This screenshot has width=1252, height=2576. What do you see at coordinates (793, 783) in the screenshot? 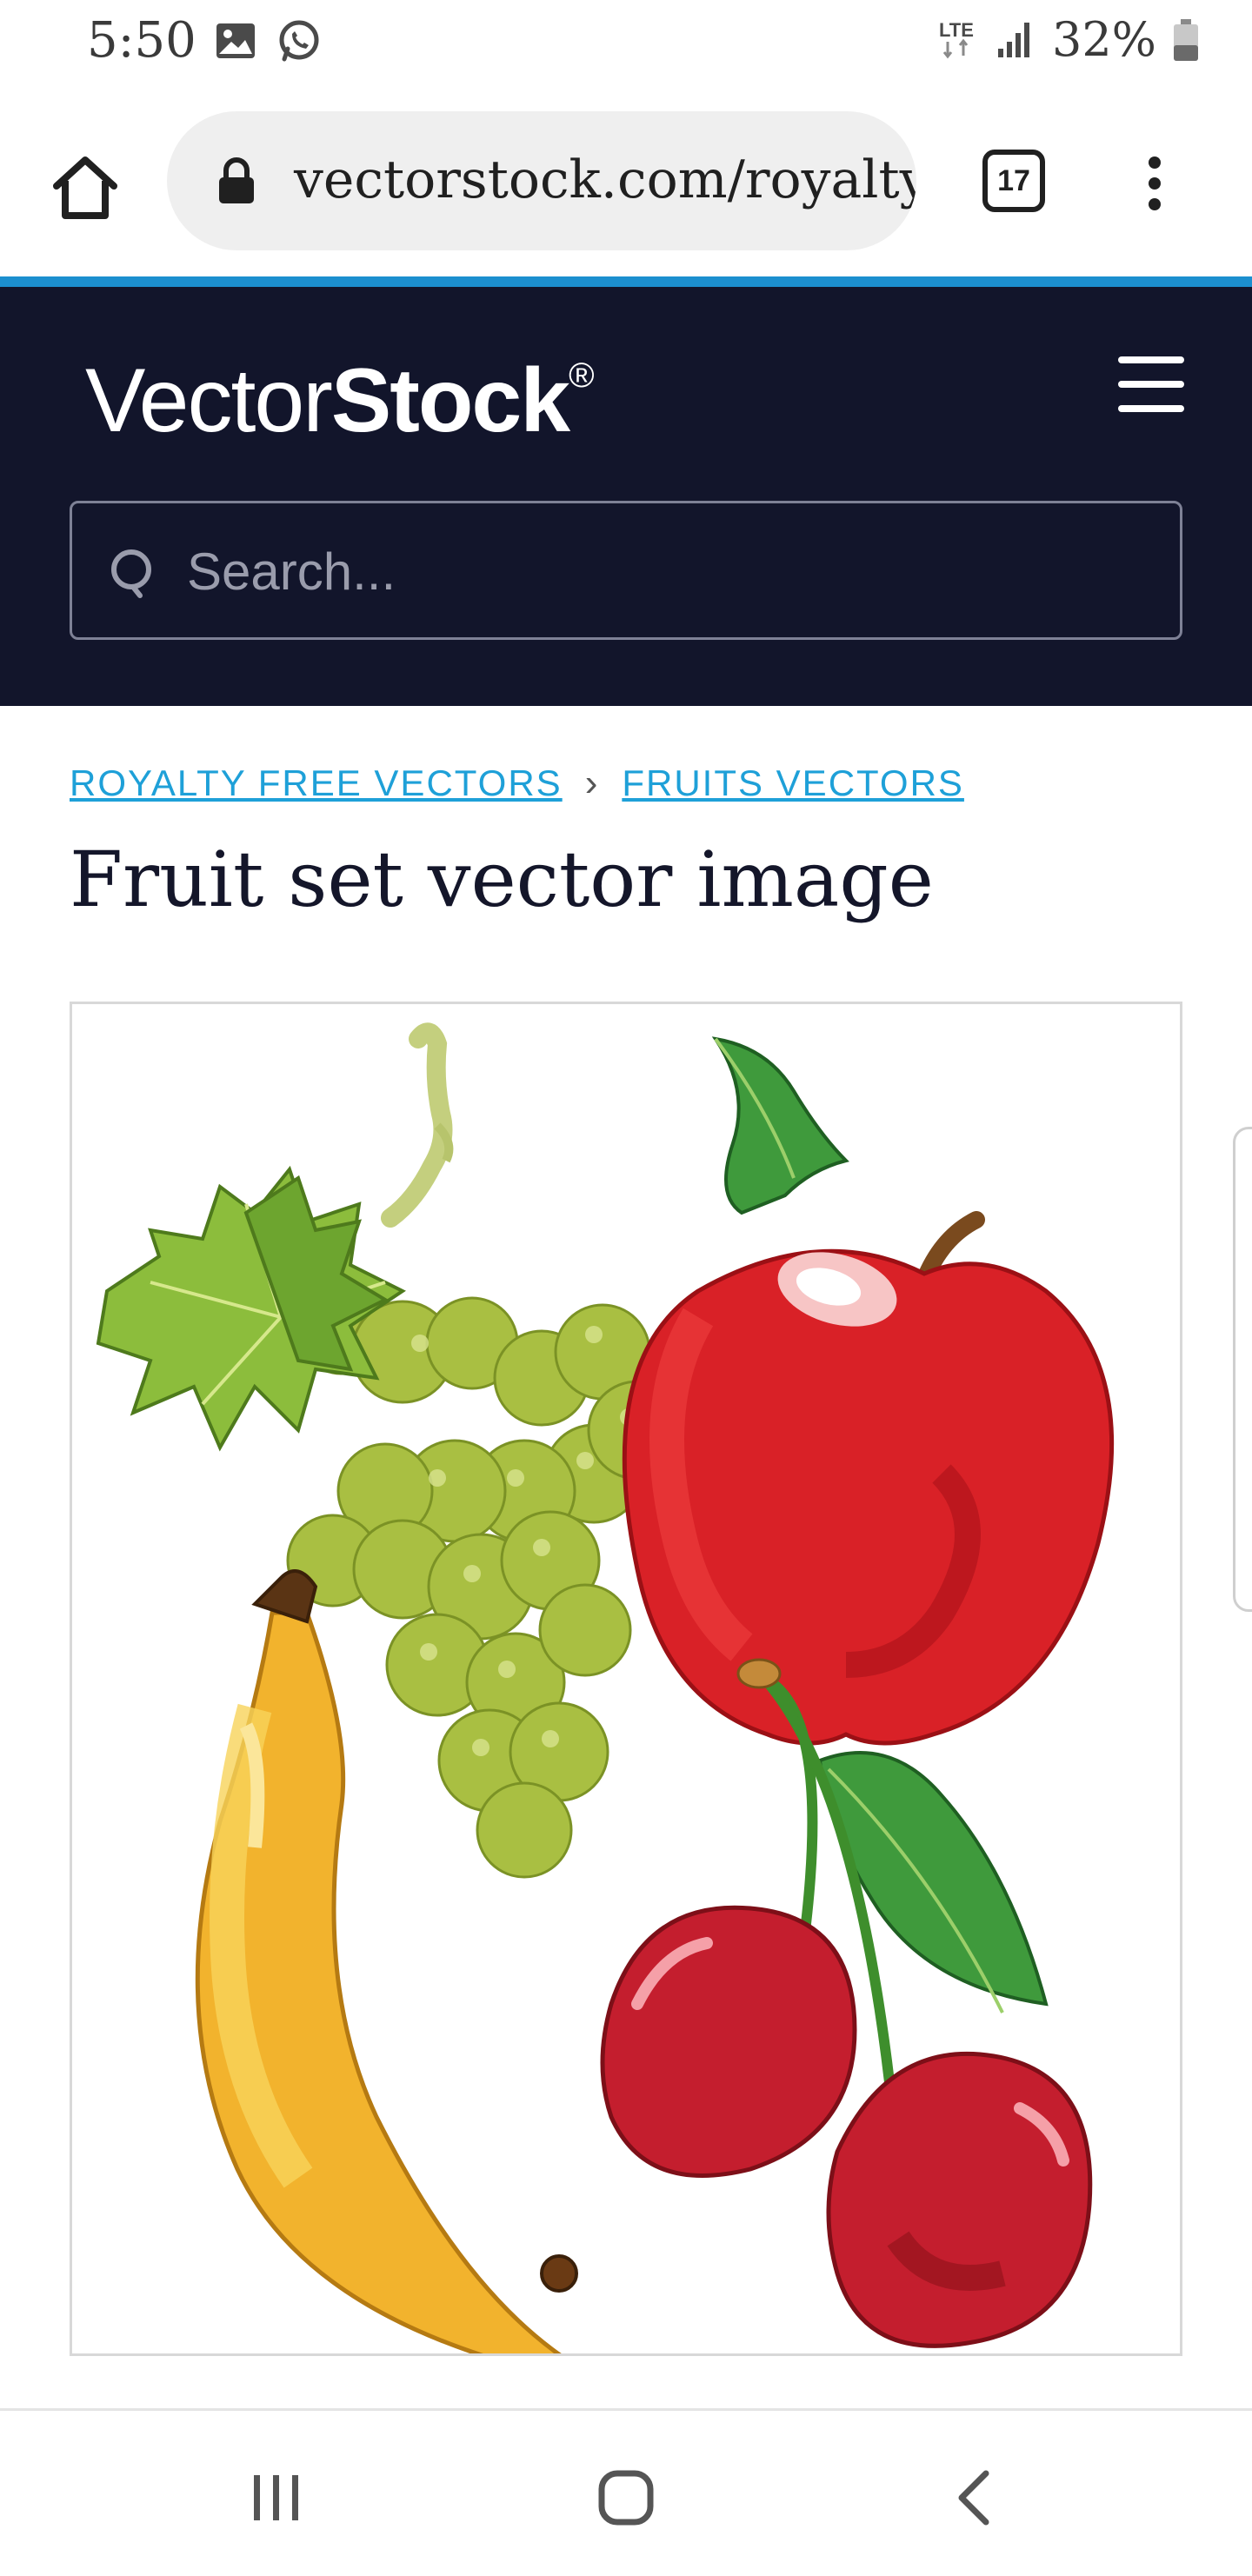
I see `breadcrumb-fruits-vectors: FRUITS VECTORS` at bounding box center [793, 783].